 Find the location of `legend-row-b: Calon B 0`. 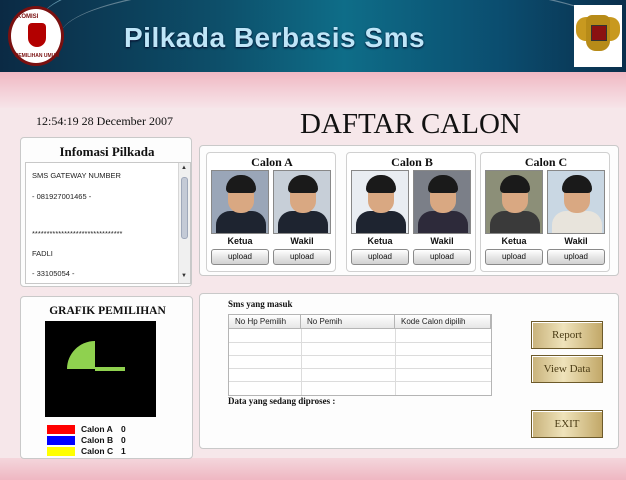

legend-row-b: Calon B 0 is located at coordinates (107, 440).